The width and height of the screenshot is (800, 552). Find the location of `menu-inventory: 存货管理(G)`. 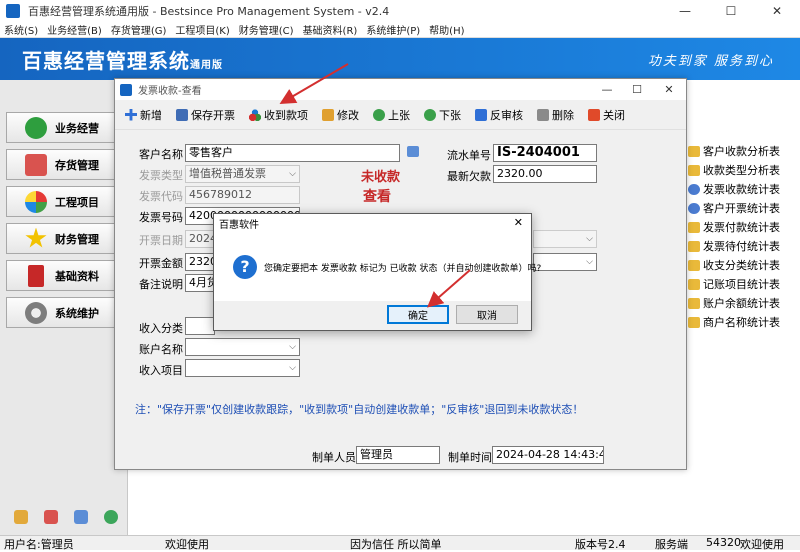

menu-inventory: 存货管理(G) is located at coordinates (139, 29).